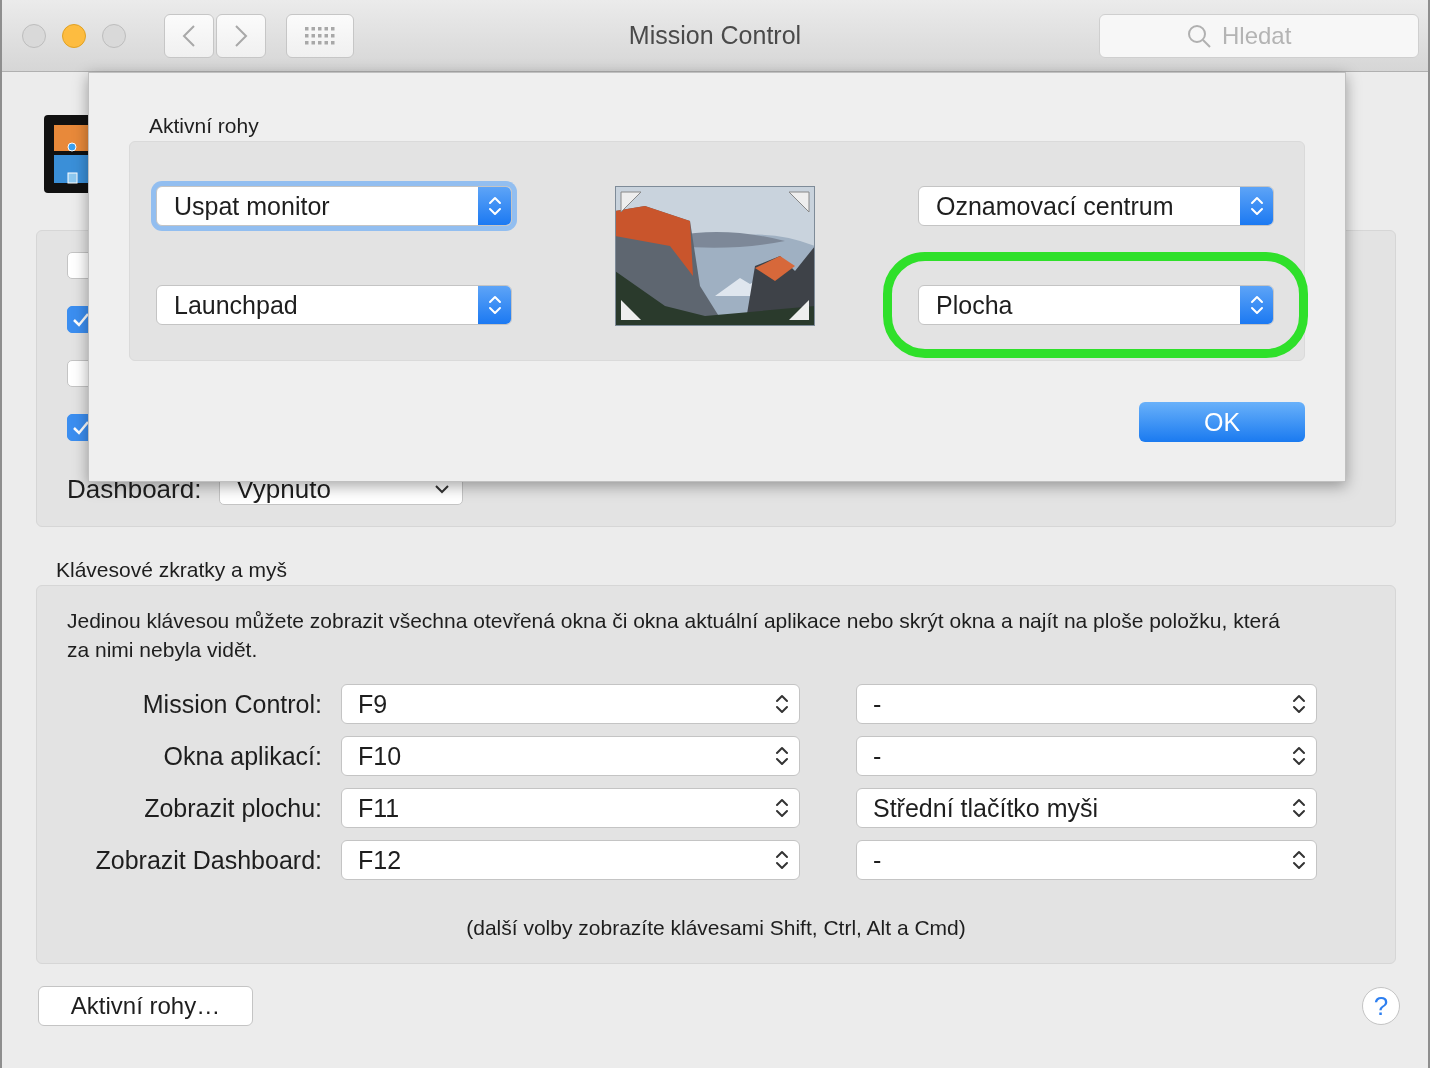  Describe the element at coordinates (716, 927) in the screenshot. I see `hint-text: (další volby zobrazíte klávesami Shift, Ctrl, Alt a Cmd)` at that location.